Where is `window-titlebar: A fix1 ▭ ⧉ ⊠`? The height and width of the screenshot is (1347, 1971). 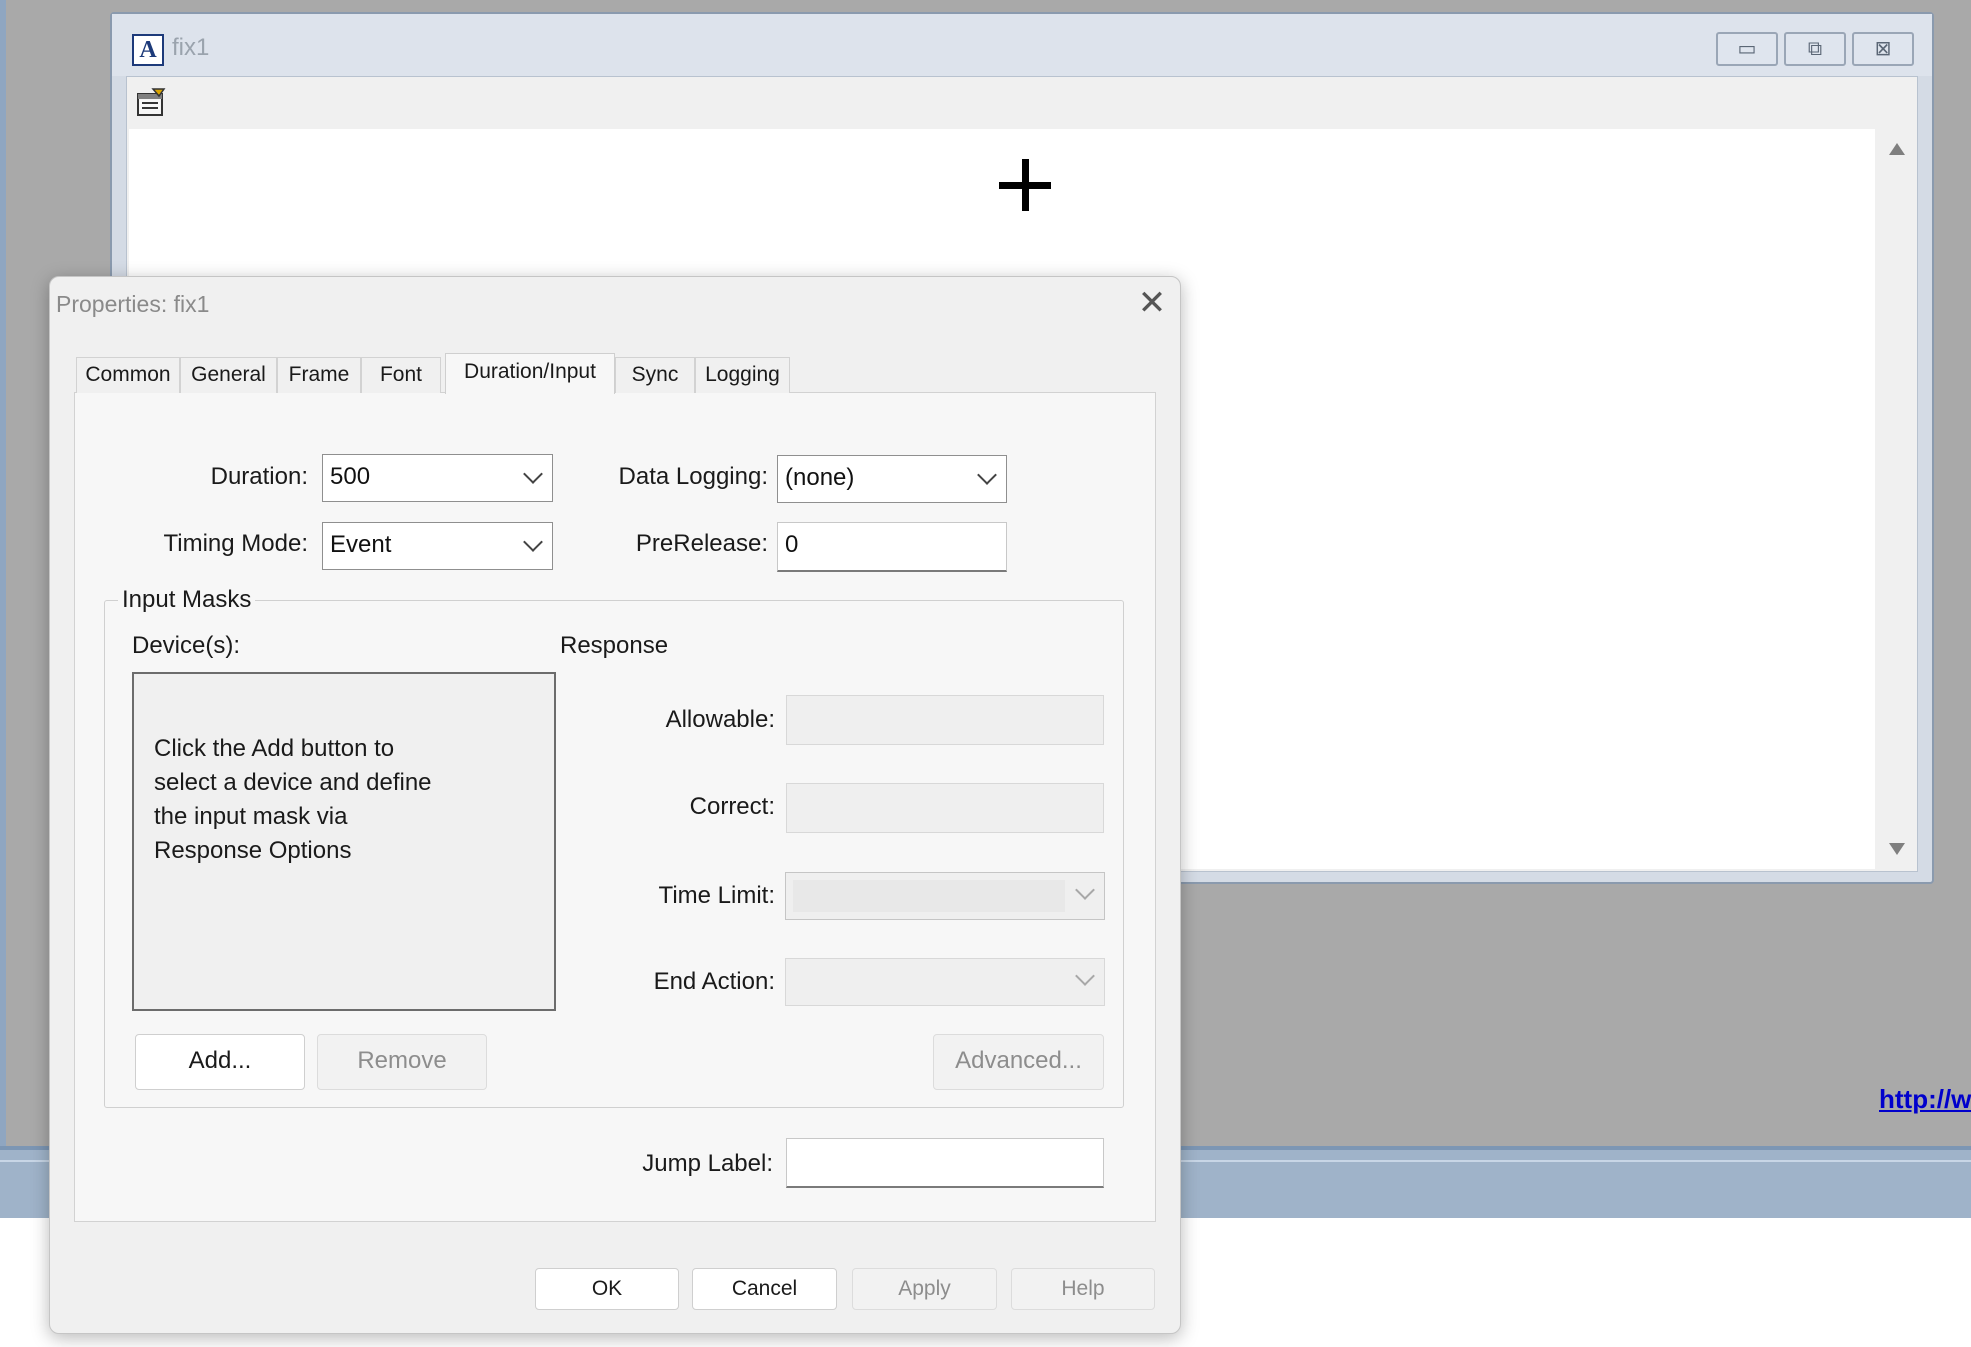
window-titlebar: A fix1 ▭ ⧉ ⊠ is located at coordinates (1022, 45).